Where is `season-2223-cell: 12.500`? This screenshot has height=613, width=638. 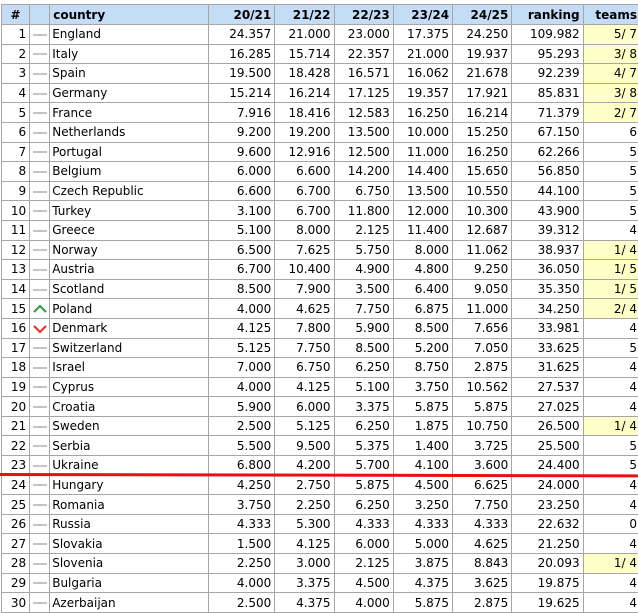
season-2223-cell: 12.500 is located at coordinates (363, 152).